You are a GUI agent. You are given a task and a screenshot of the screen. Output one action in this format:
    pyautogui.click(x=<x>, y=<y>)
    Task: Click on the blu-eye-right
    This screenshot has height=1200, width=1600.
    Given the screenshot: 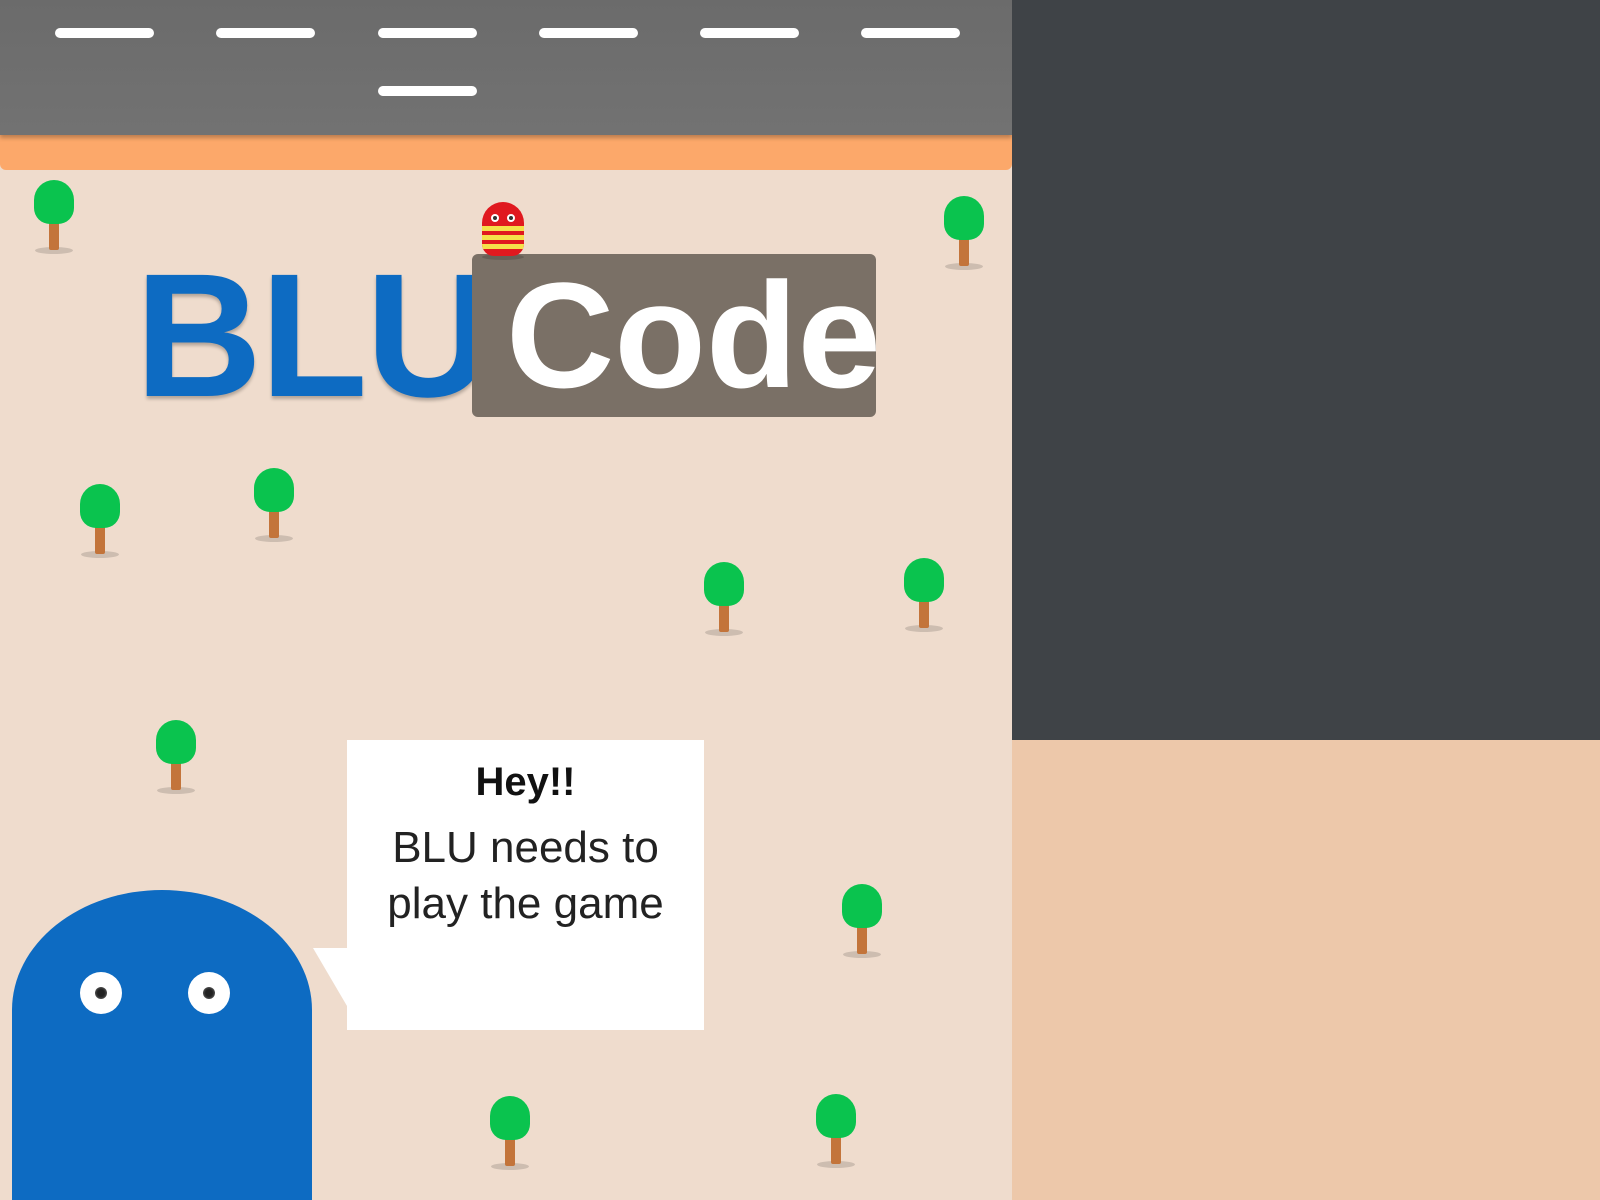 What is the action you would take?
    pyautogui.click(x=209, y=993)
    